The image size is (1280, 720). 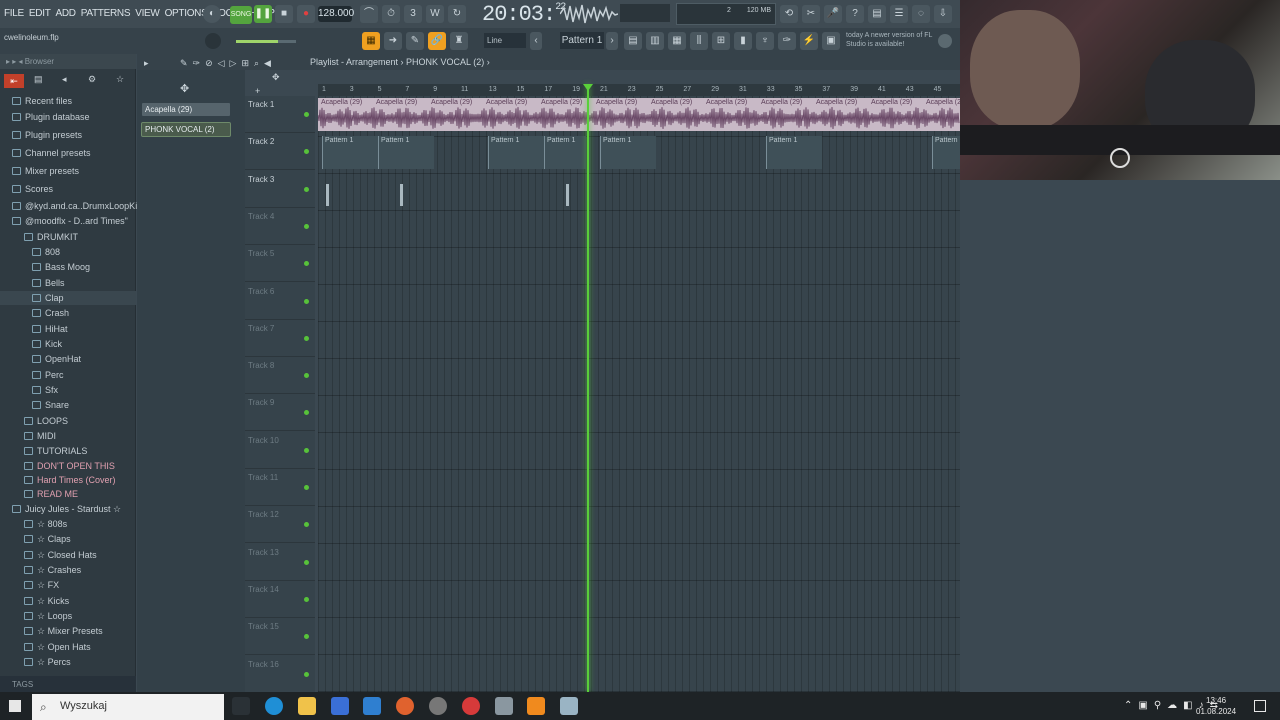 What do you see at coordinates (68, 539) in the screenshot?
I see `browser-item: ☆ Claps` at bounding box center [68, 539].